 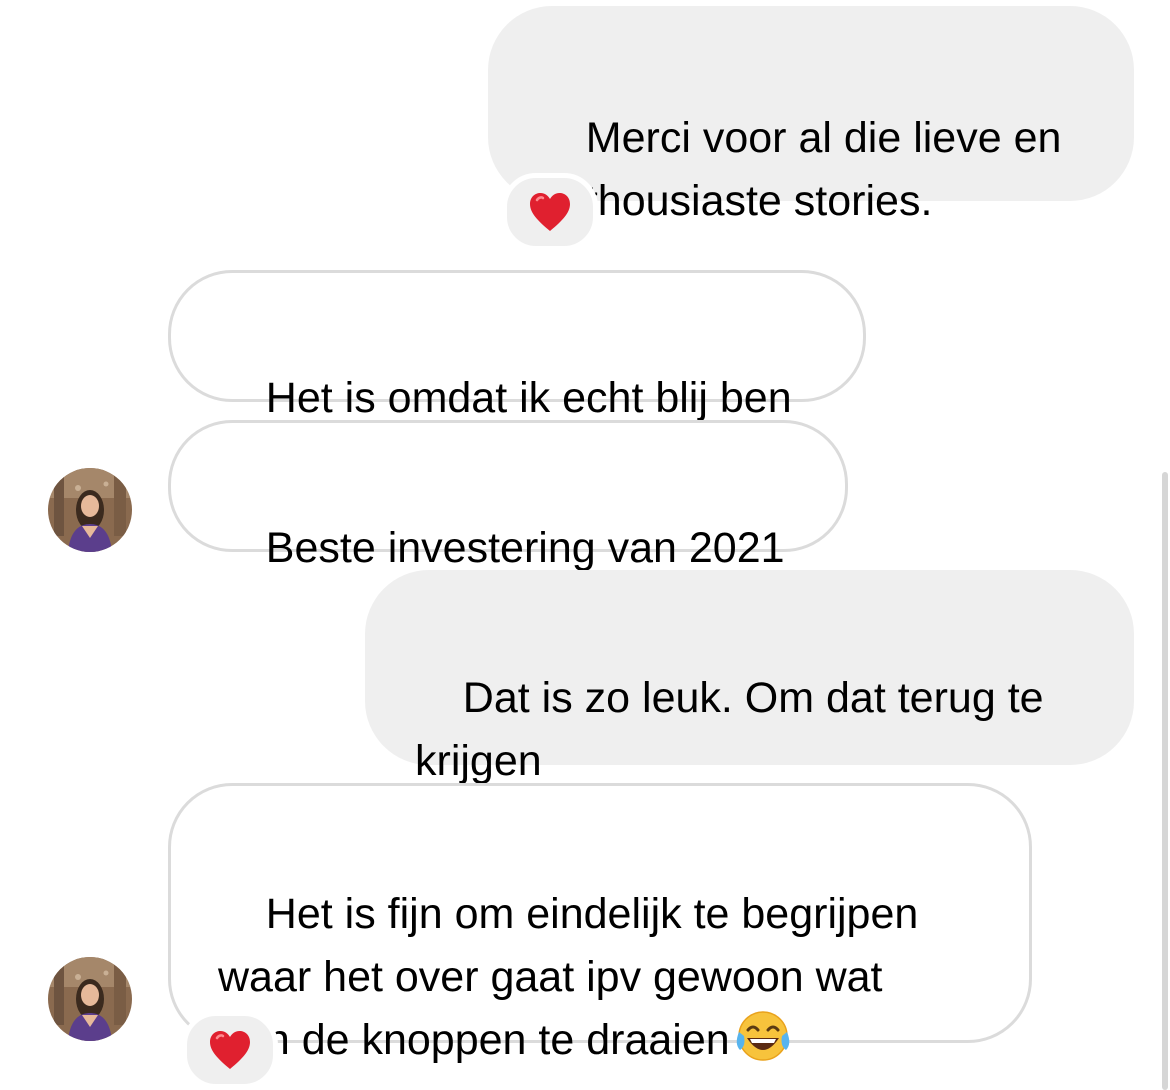 What do you see at coordinates (763, 1045) in the screenshot?
I see `tears-of-joy-emoji-icon` at bounding box center [763, 1045].